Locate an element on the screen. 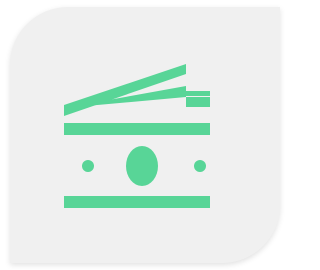 The image size is (320, 270). bill-top-bar is located at coordinates (137, 129).